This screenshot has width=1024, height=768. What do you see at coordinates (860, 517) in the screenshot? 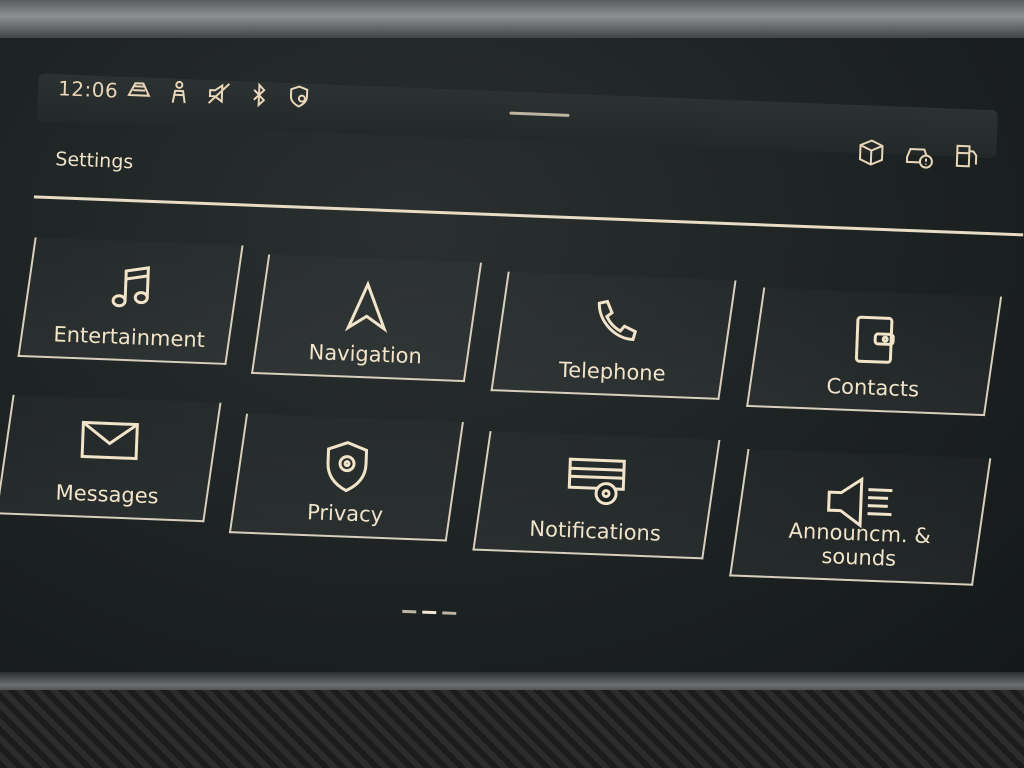
I see `tile-announcements-sounds: Announcm. & sounds` at bounding box center [860, 517].